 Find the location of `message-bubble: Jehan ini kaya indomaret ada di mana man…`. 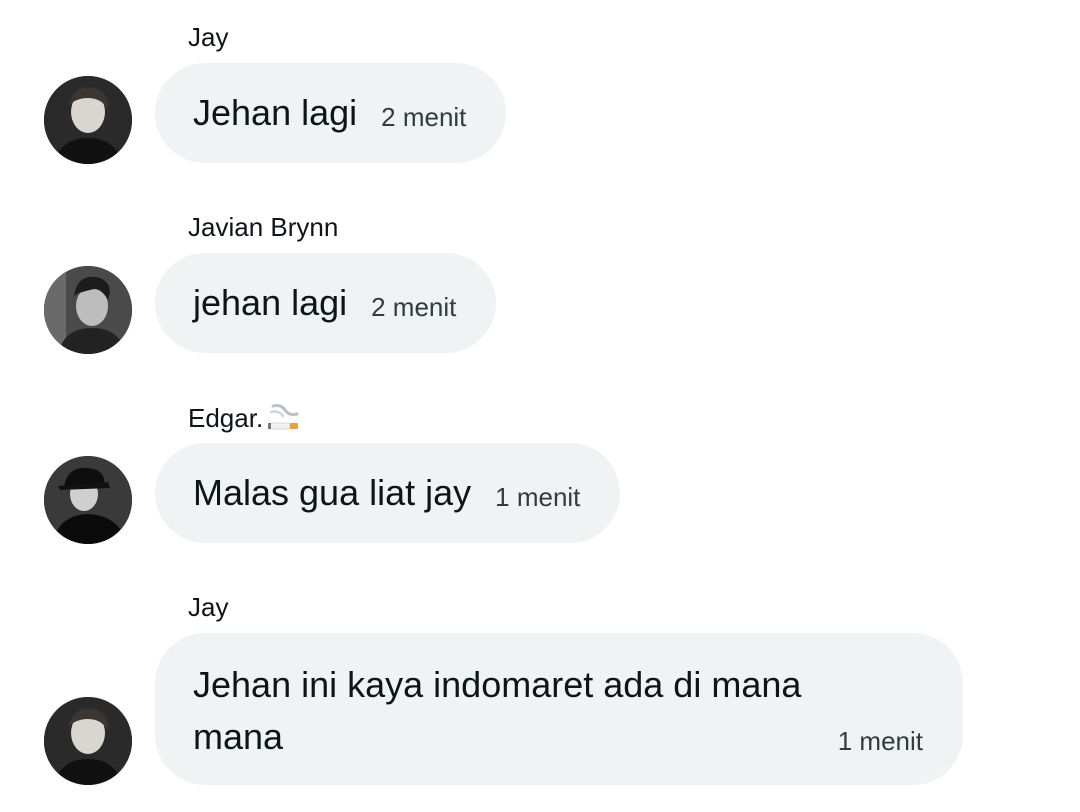

message-bubble: Jehan ini kaya indomaret ada di mana man… is located at coordinates (559, 709).